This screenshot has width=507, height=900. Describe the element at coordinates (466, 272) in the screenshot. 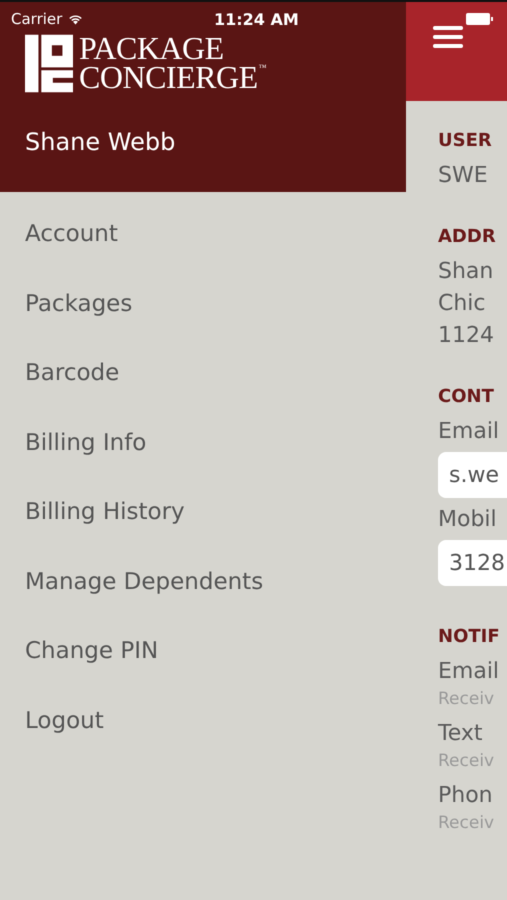

I see `detail-text: Shan` at that location.